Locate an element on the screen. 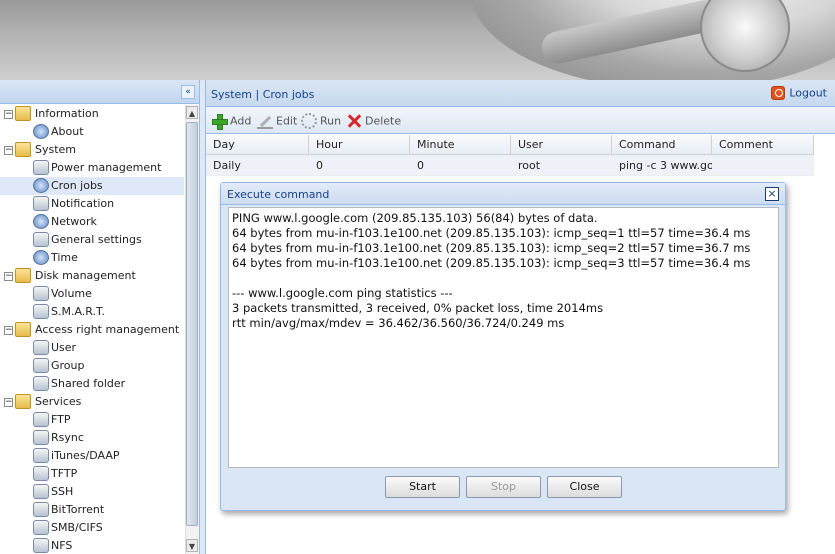  sidebar-item-user: User is located at coordinates (92, 348).